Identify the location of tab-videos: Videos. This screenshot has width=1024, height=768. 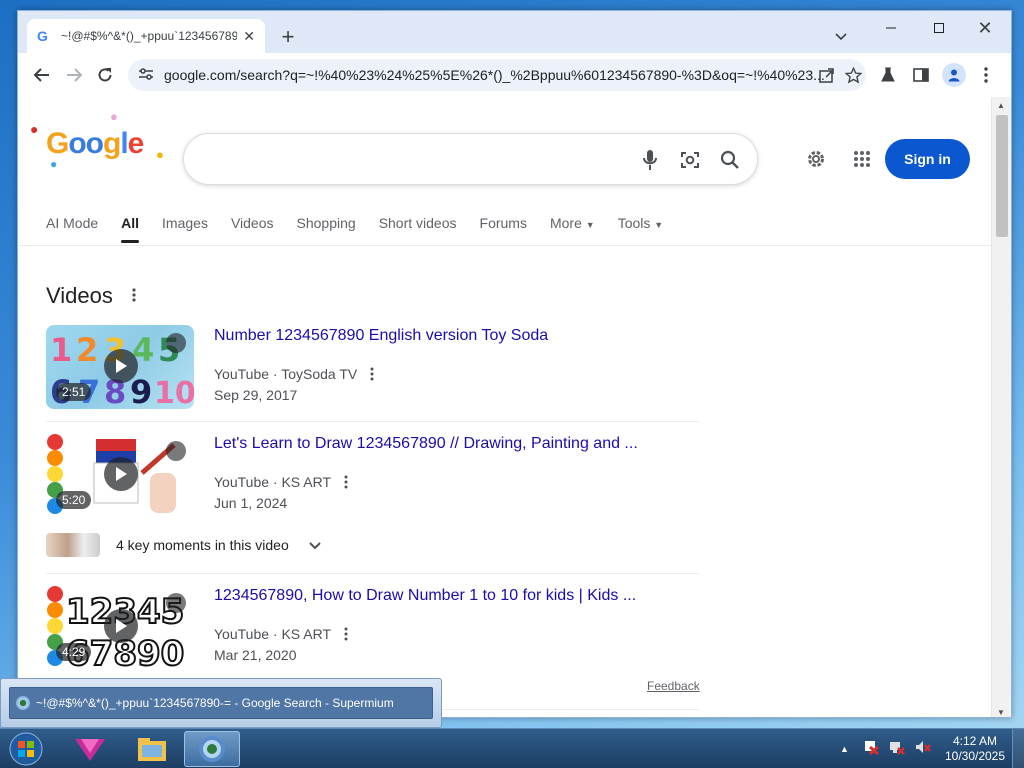
(252, 223).